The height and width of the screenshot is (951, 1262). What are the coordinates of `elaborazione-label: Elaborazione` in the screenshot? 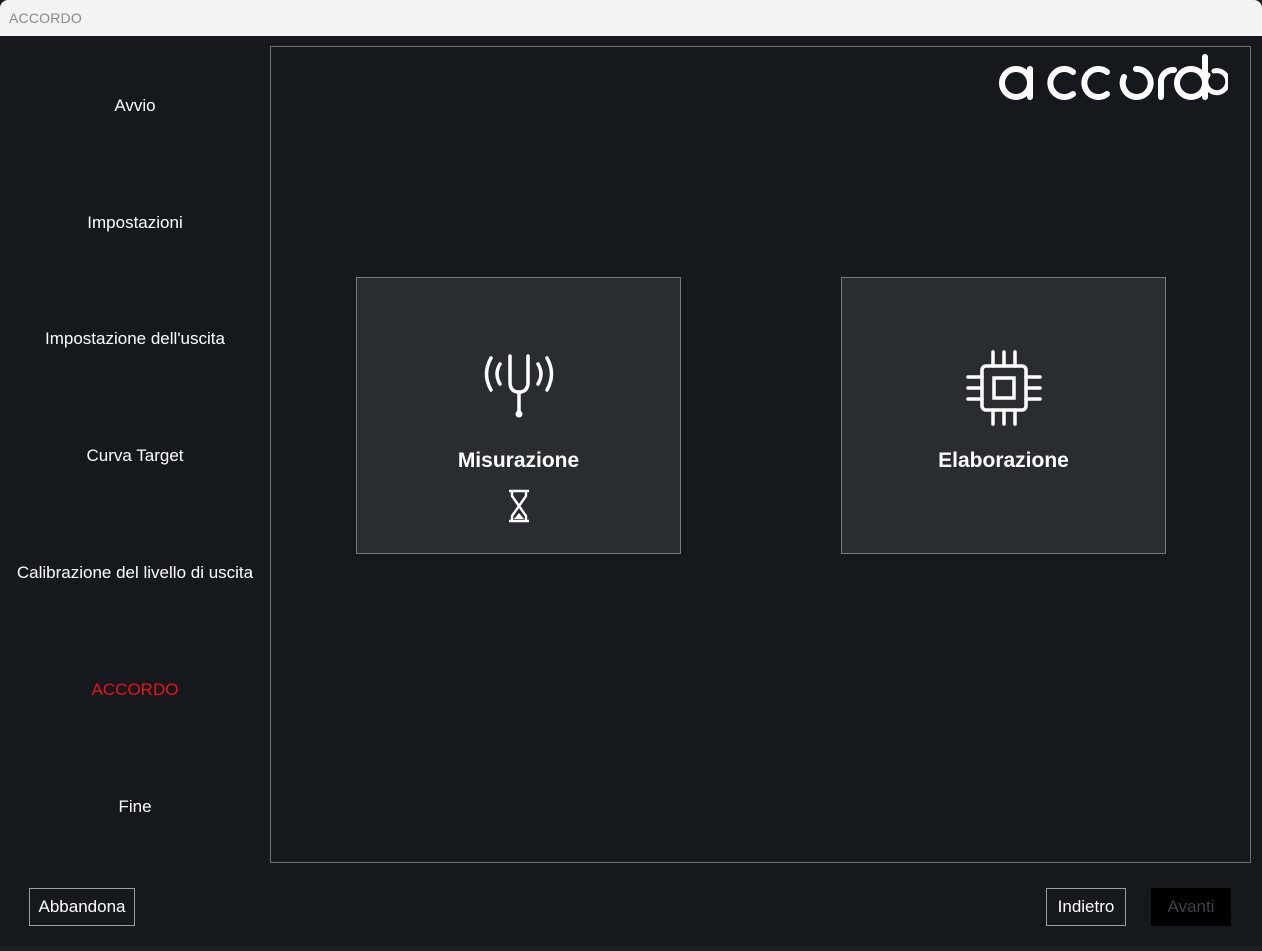 It's located at (1003, 460).